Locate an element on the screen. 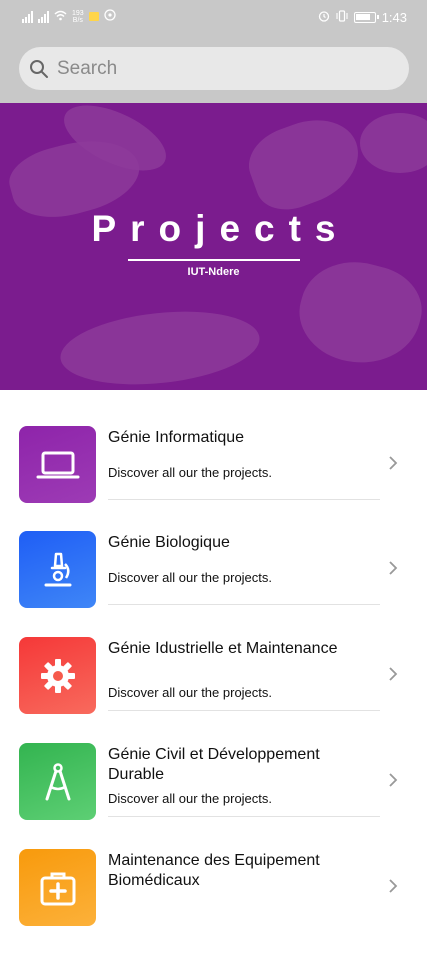  alarm-icon is located at coordinates (324, 17).